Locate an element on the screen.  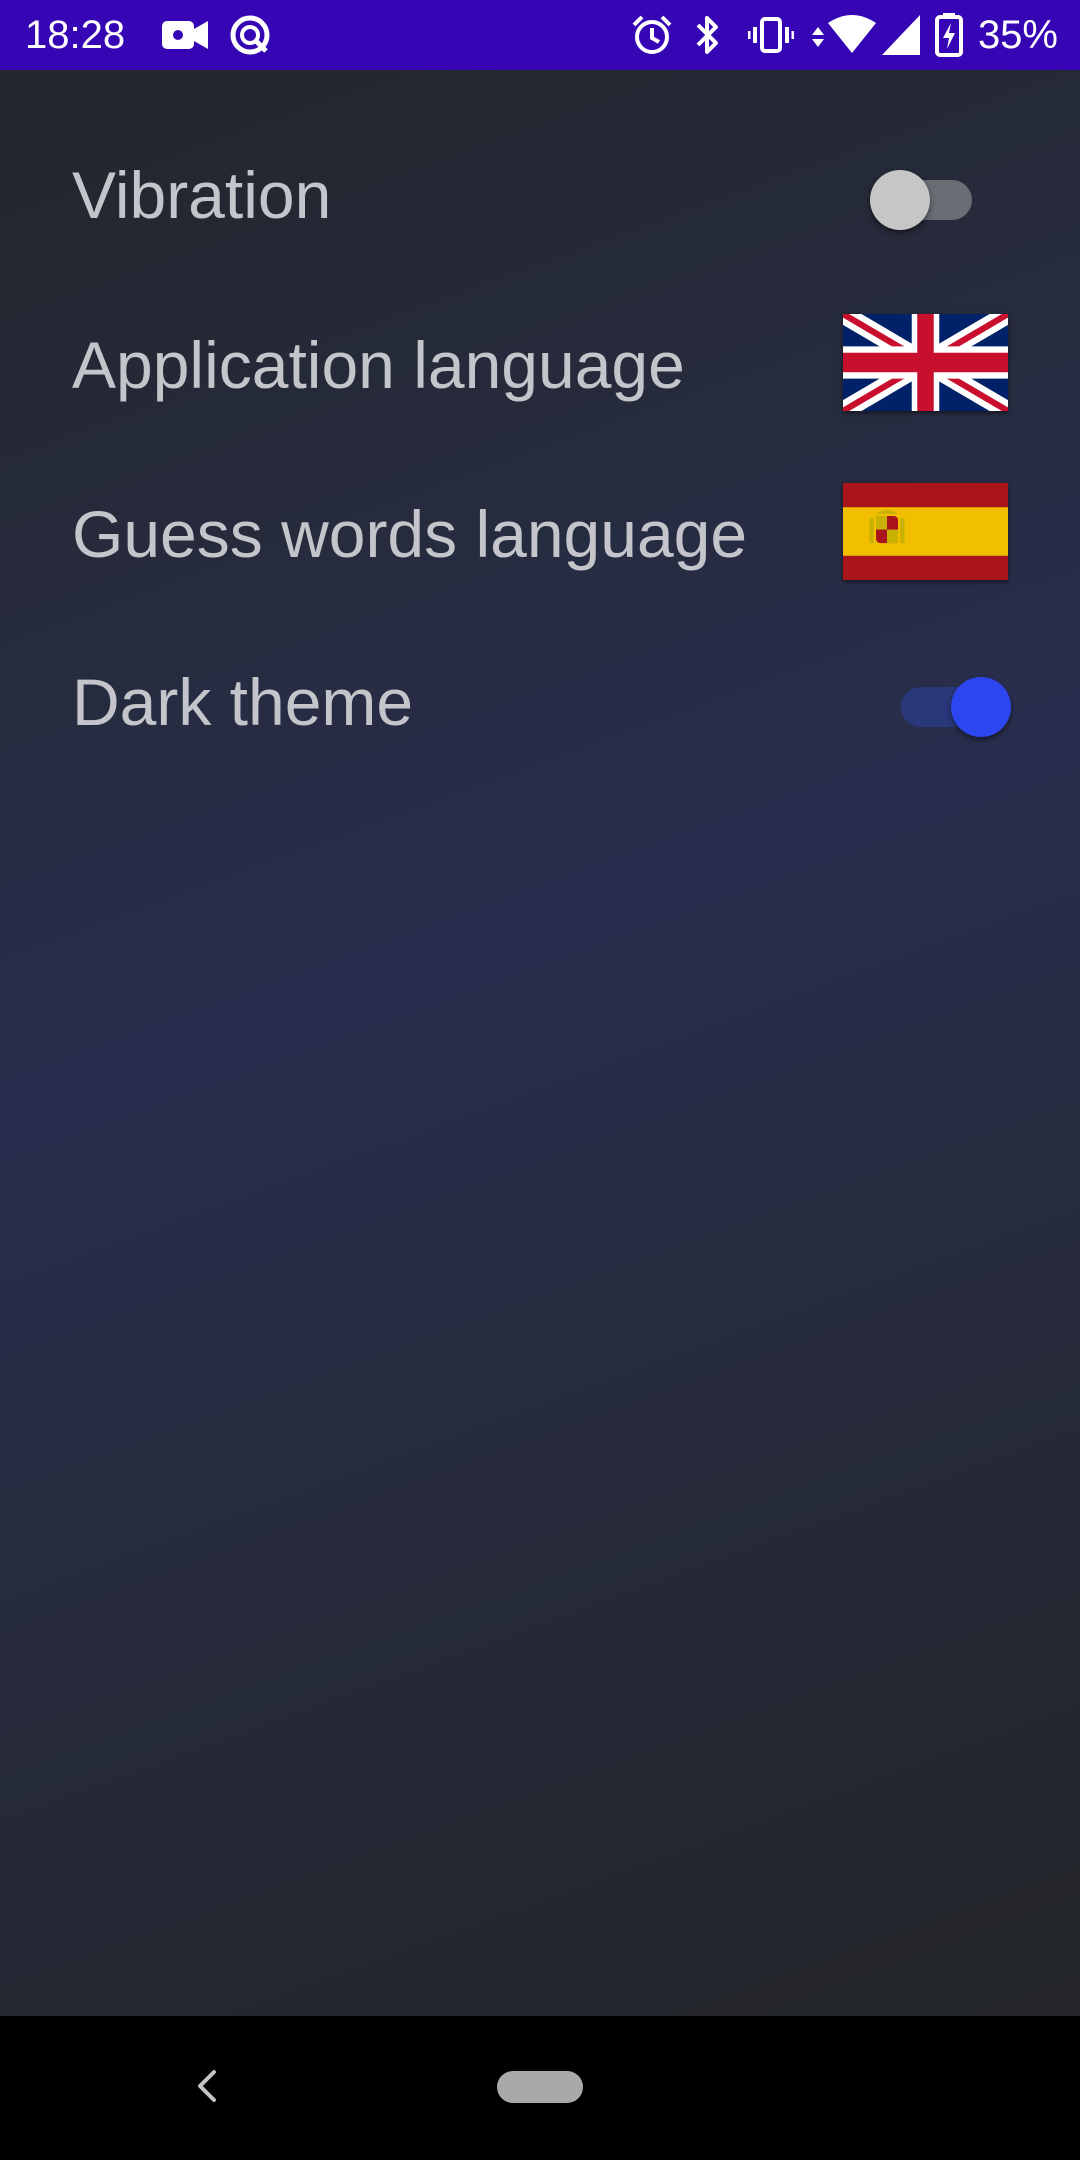
status-time: 18:28 is located at coordinates (75, 35).